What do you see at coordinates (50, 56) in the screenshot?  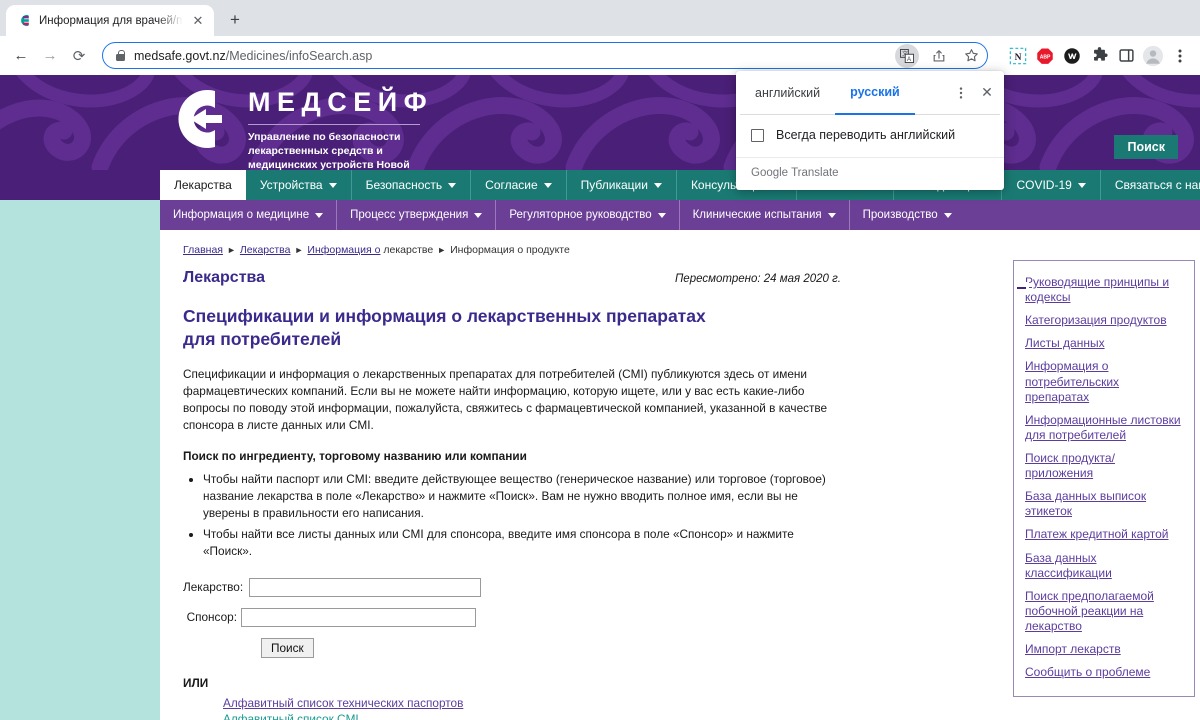 I see `forward-icon: →` at bounding box center [50, 56].